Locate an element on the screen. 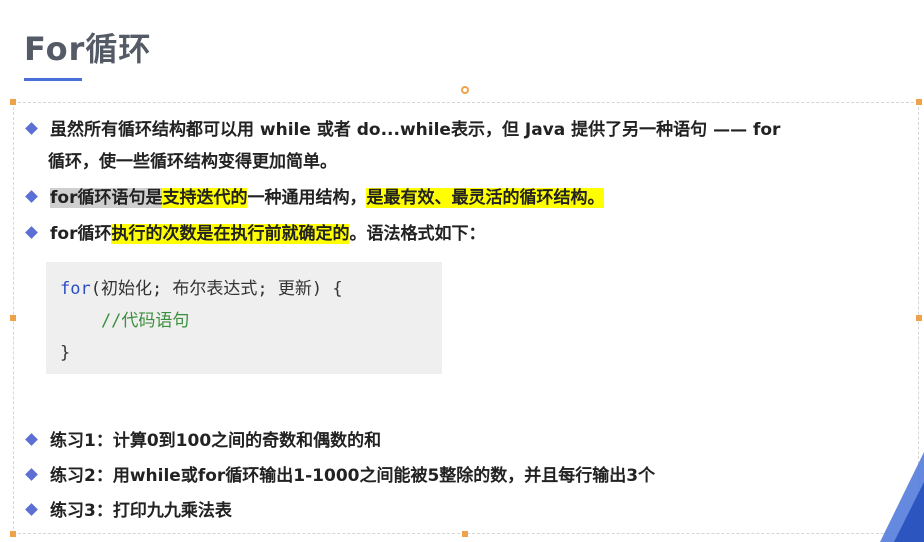  title-underline is located at coordinates (53, 79).